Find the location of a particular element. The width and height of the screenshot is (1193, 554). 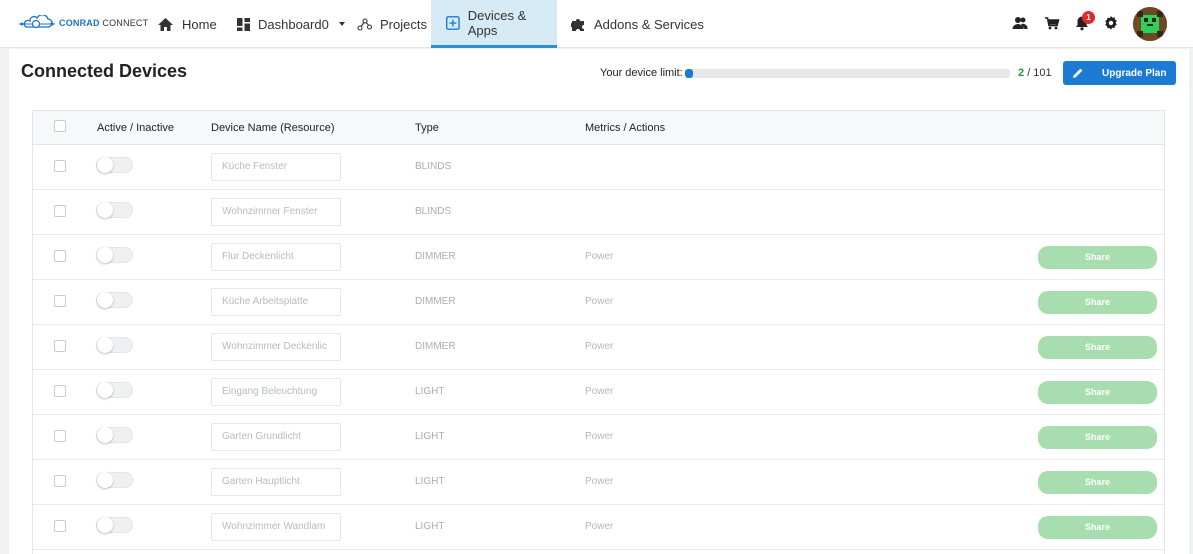

logo-text-connect: CONNECT is located at coordinates (125, 23).